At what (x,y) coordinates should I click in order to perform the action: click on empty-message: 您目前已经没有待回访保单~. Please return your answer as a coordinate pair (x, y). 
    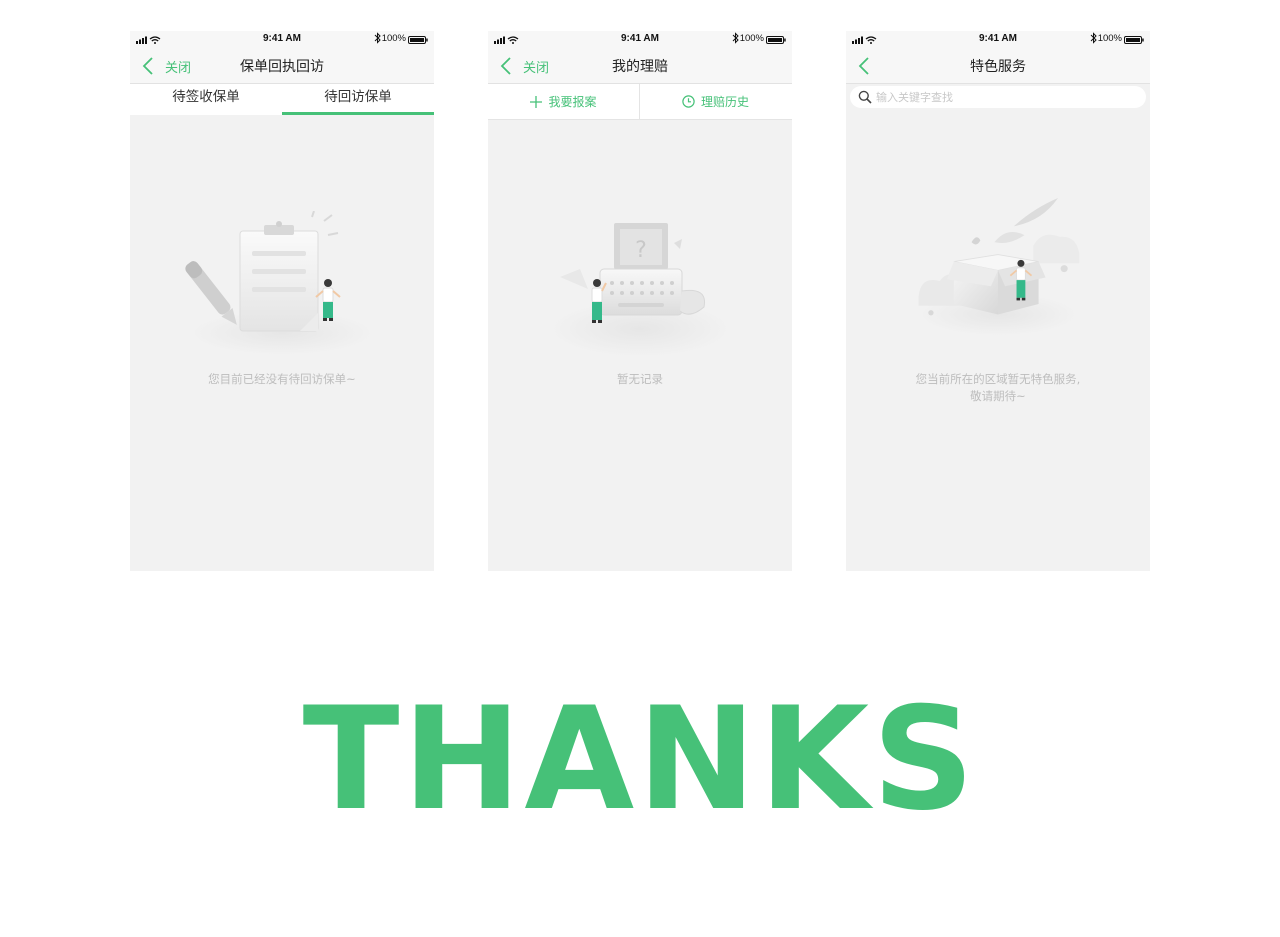
    Looking at the image, I should click on (282, 379).